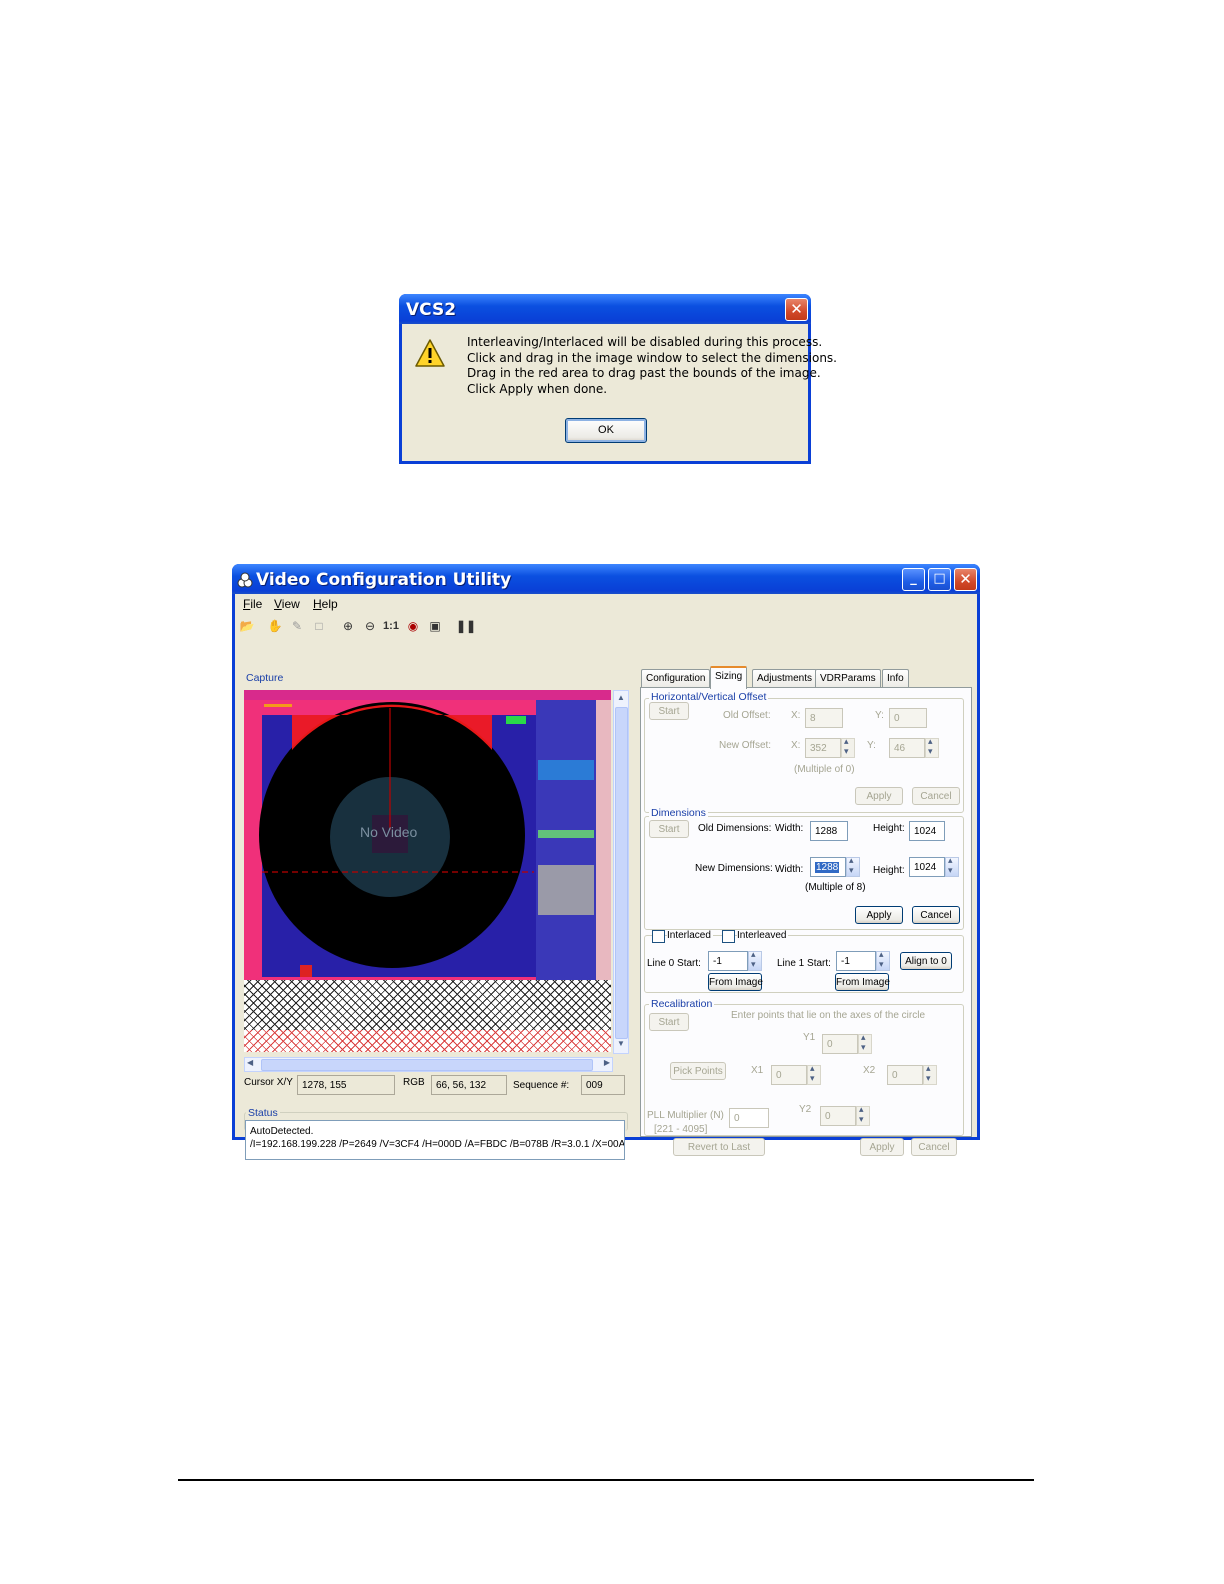 The height and width of the screenshot is (1584, 1224). What do you see at coordinates (676, 678) in the screenshot?
I see `tab-configuration: Configuration` at bounding box center [676, 678].